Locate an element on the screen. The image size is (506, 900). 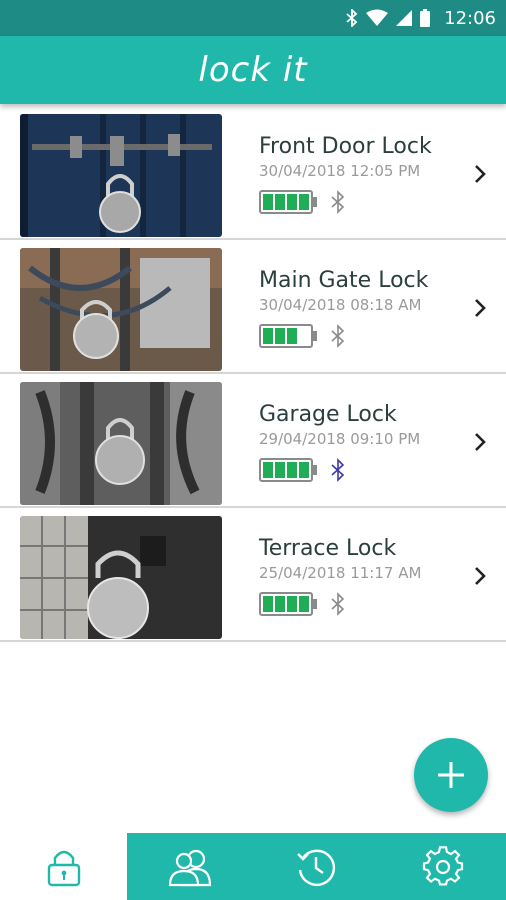
gear-icon is located at coordinates (442, 865).